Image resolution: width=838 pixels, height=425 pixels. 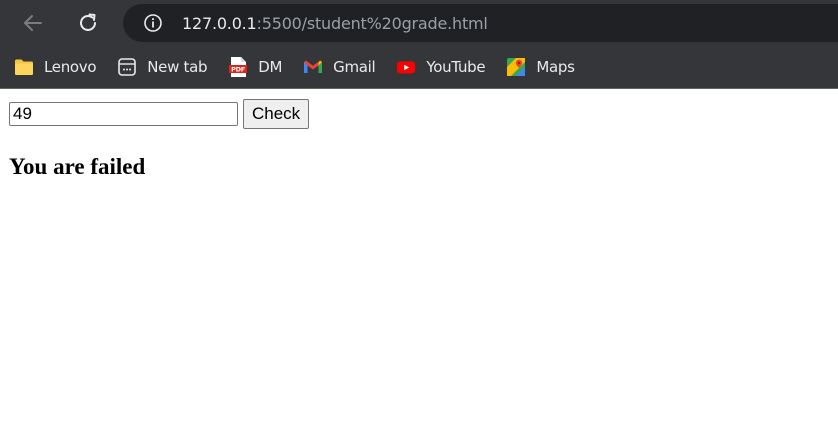 I want to click on back-arrow-icon, so click(x=33, y=23).